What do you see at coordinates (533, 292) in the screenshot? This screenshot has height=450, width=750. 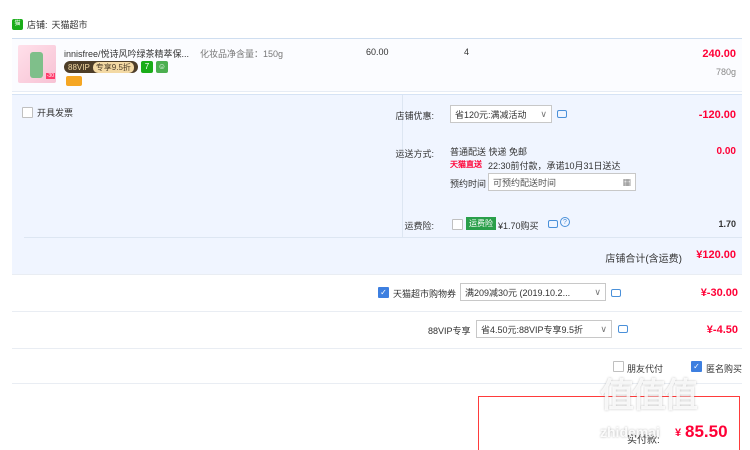 I see `coupon-select: 满209减30元 (2019.10.2... ∨` at bounding box center [533, 292].